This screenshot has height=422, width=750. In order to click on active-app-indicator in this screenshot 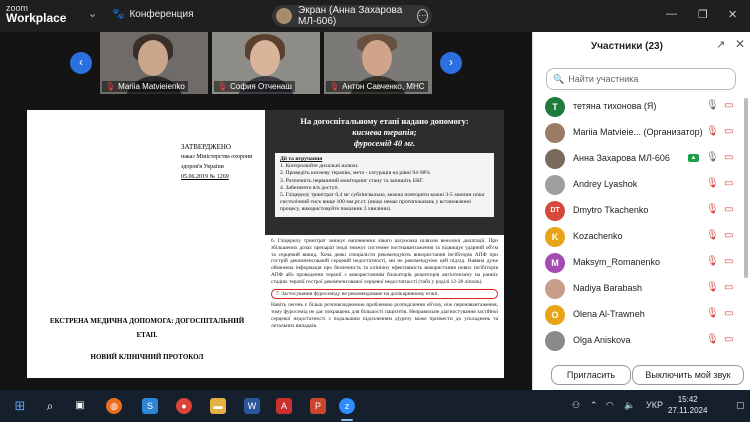, I will do `click(347, 420)`.